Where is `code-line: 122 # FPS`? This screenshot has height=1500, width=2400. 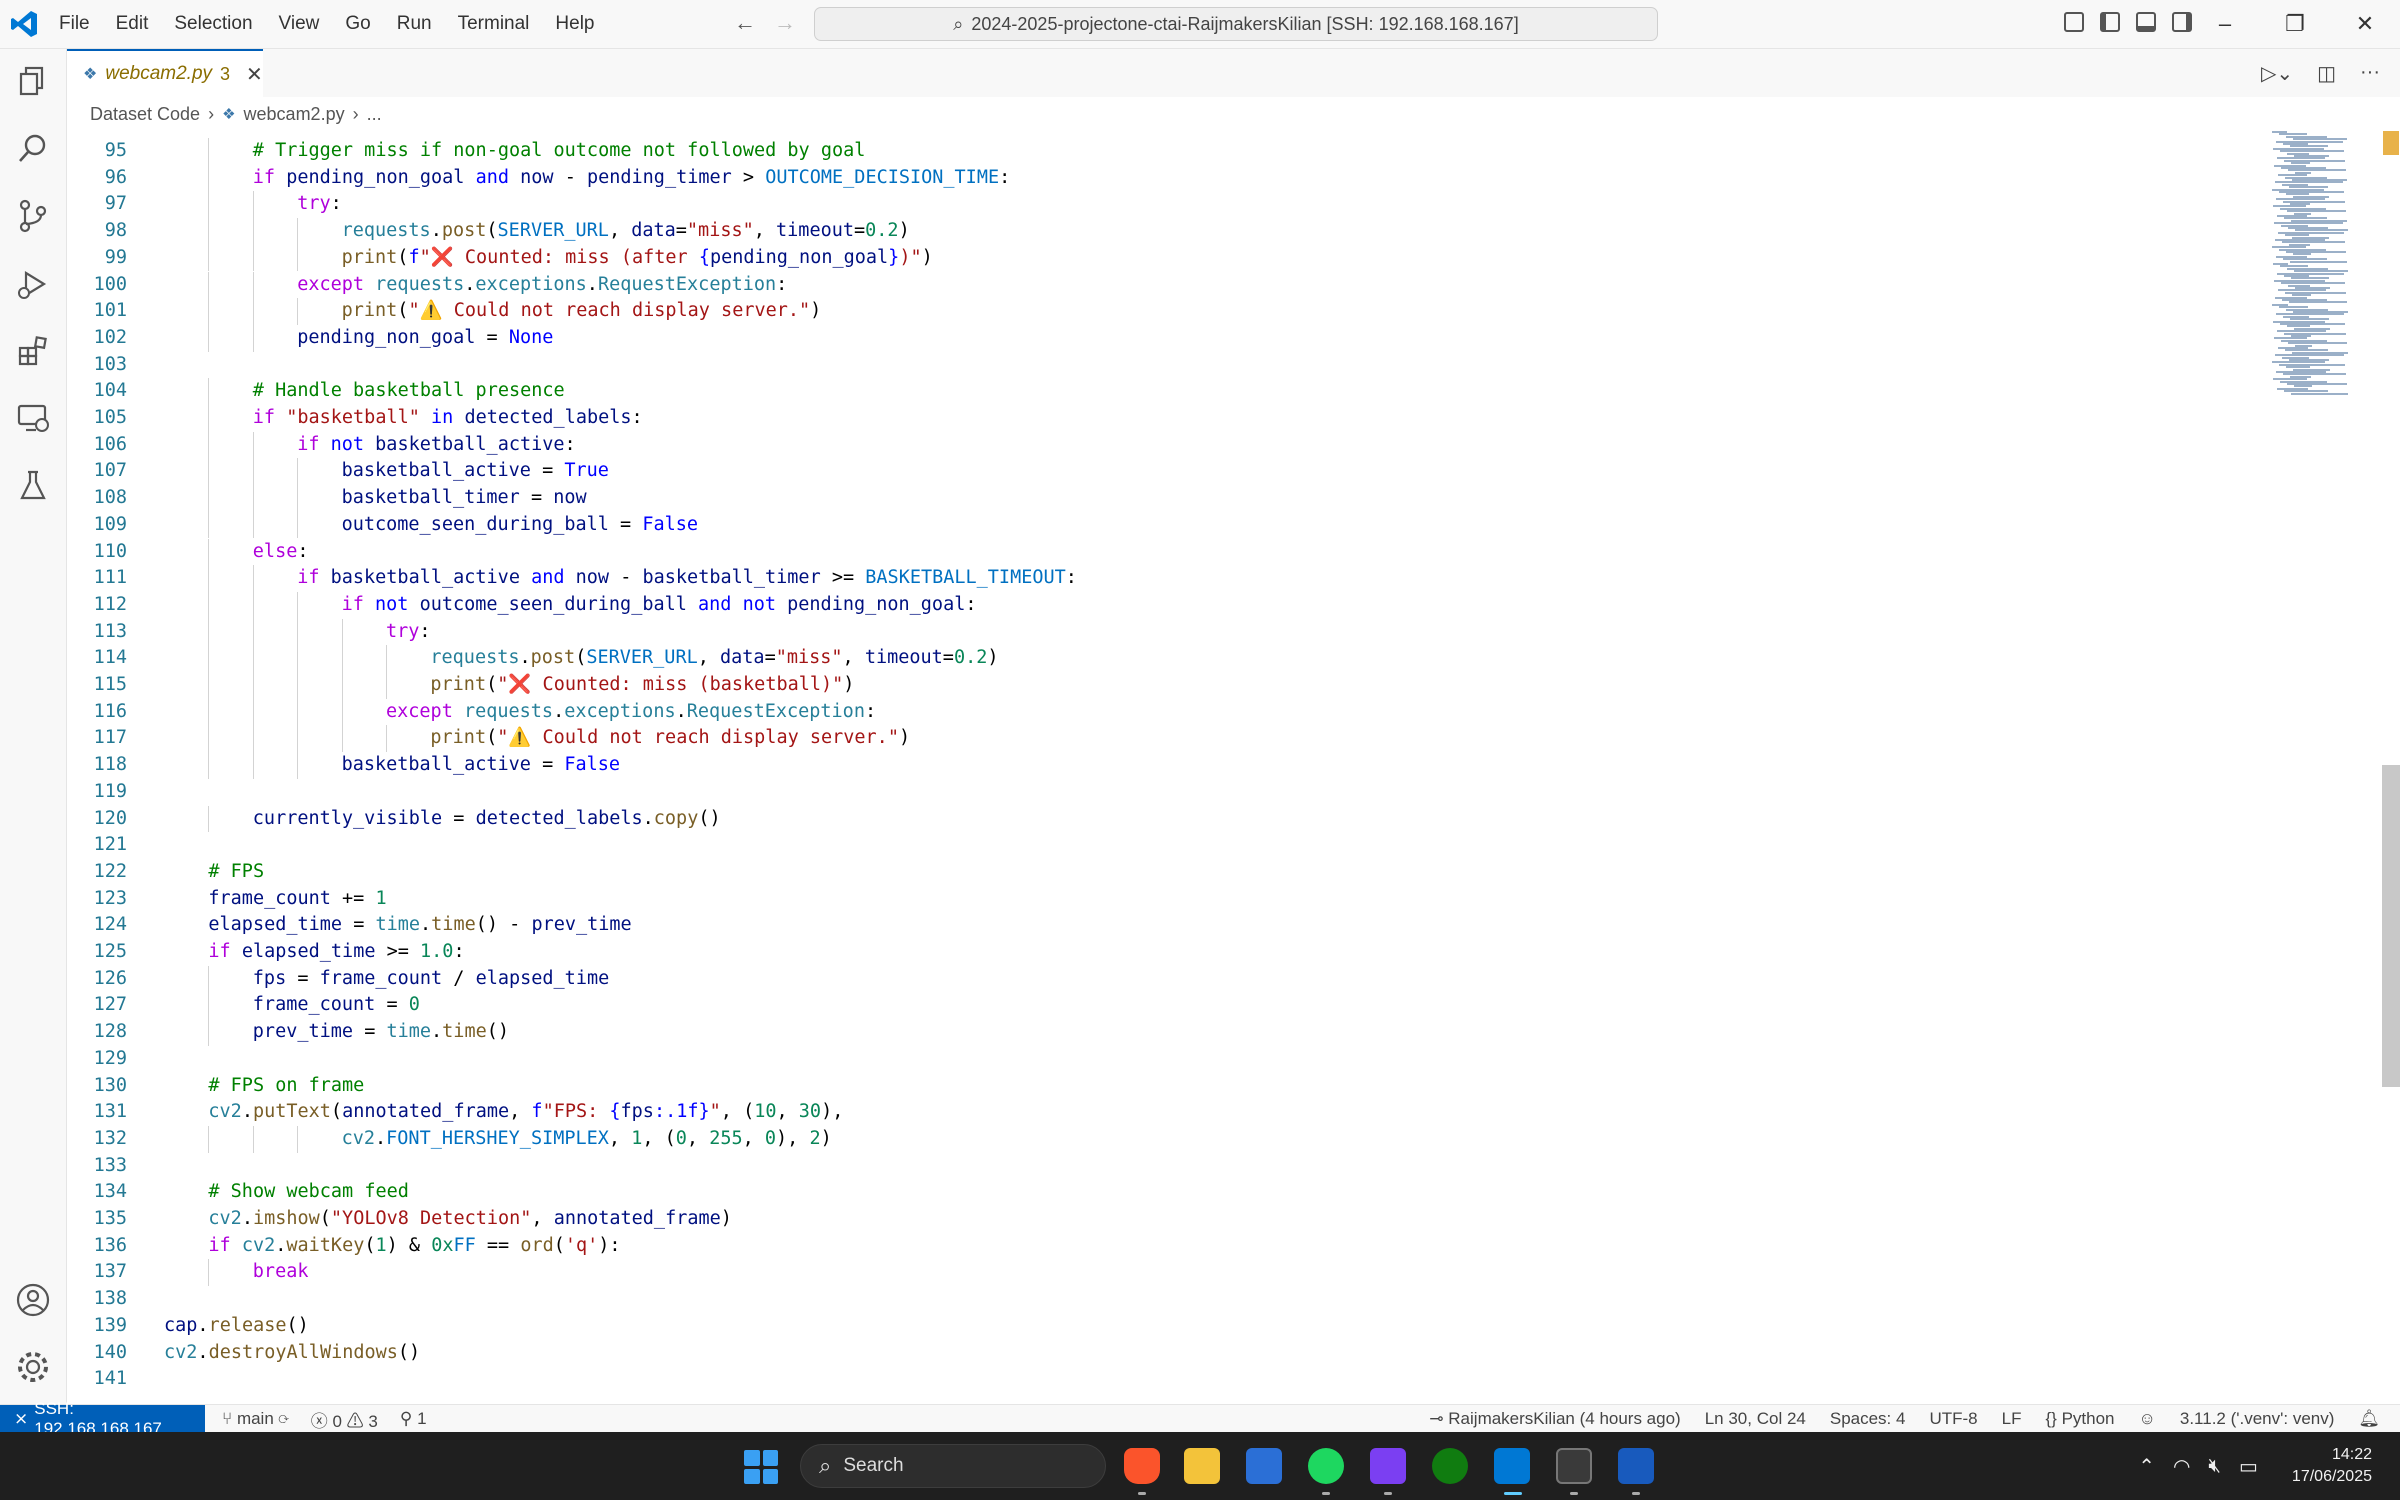
code-line: 122 # FPS is located at coordinates (1167, 872).